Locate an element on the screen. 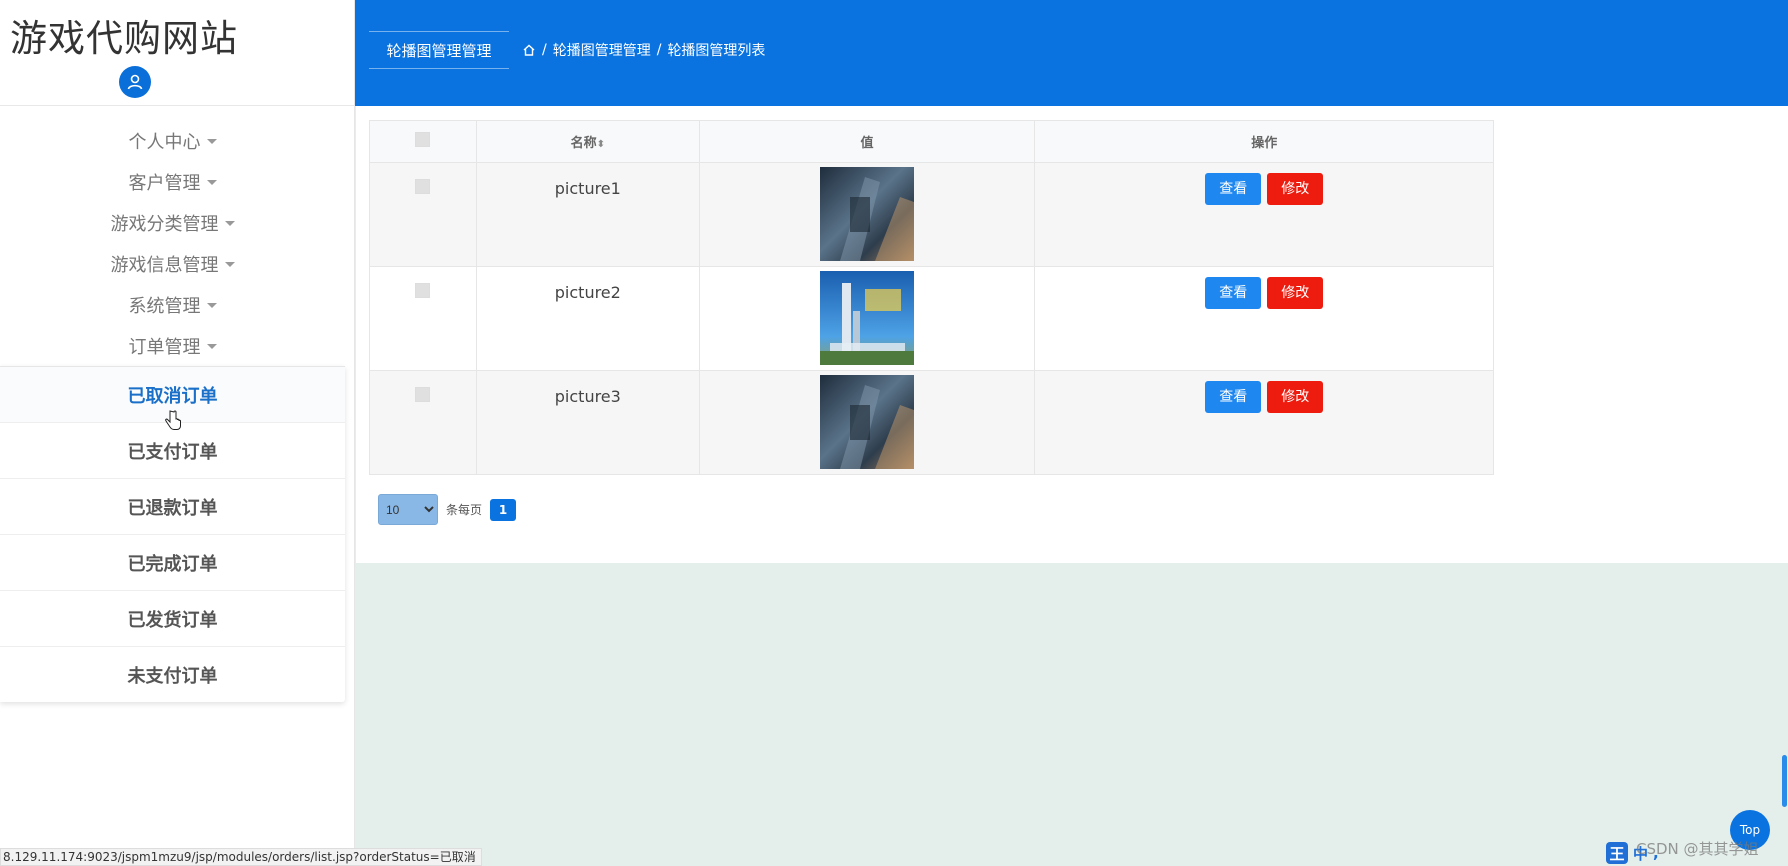 The width and height of the screenshot is (1788, 866). table-row: picture3 查看 修改 is located at coordinates (931, 422).